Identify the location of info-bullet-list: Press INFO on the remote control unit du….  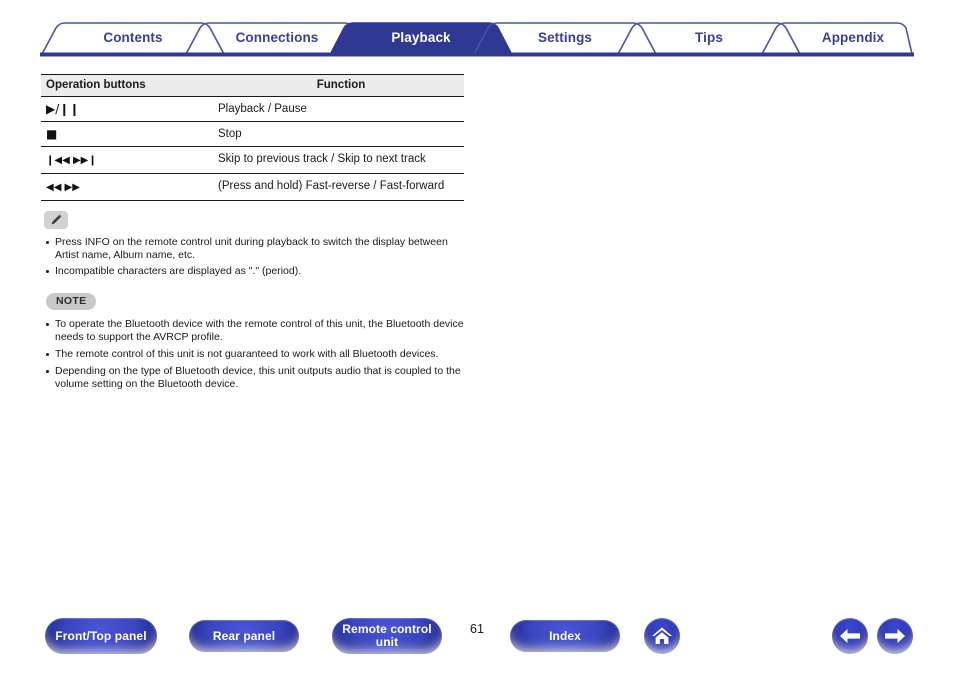
(279, 257).